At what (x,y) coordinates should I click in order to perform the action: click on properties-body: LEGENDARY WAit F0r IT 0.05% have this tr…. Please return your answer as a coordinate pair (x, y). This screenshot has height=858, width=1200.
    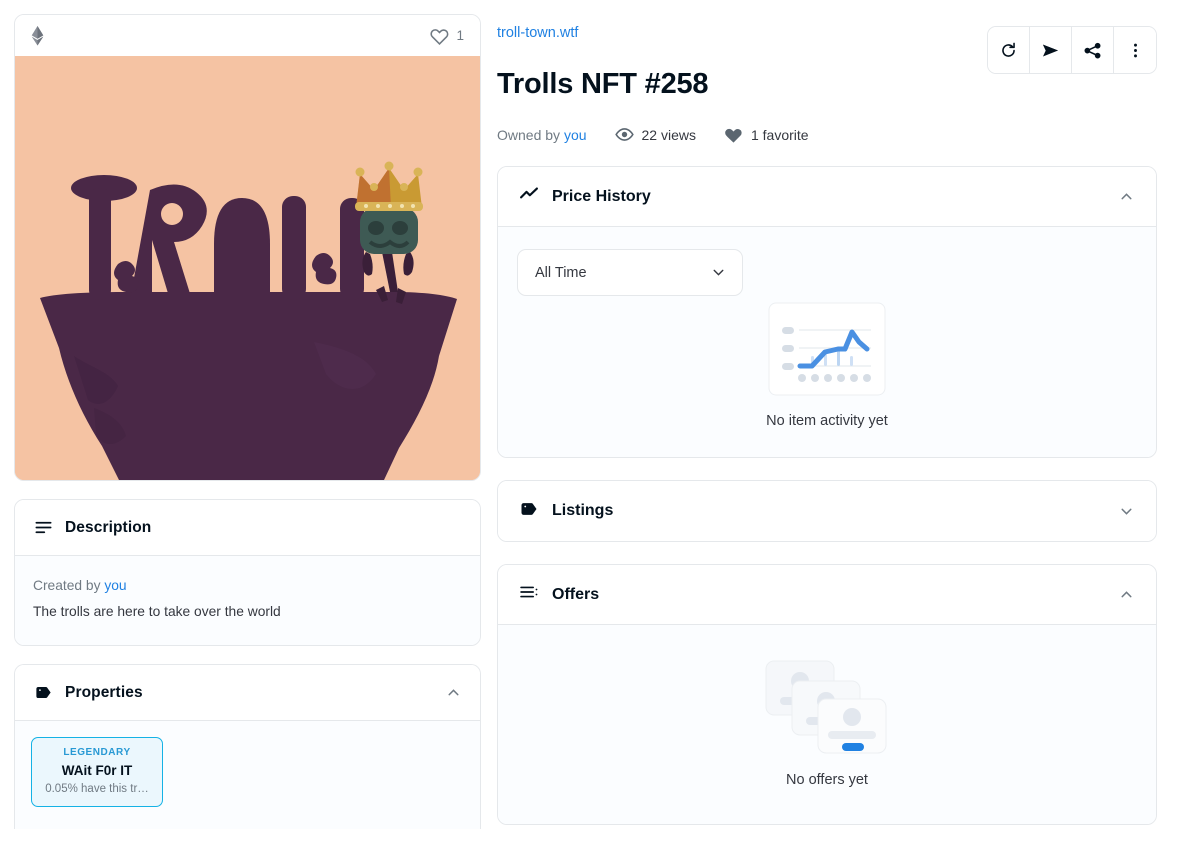
    Looking at the image, I should click on (247, 775).